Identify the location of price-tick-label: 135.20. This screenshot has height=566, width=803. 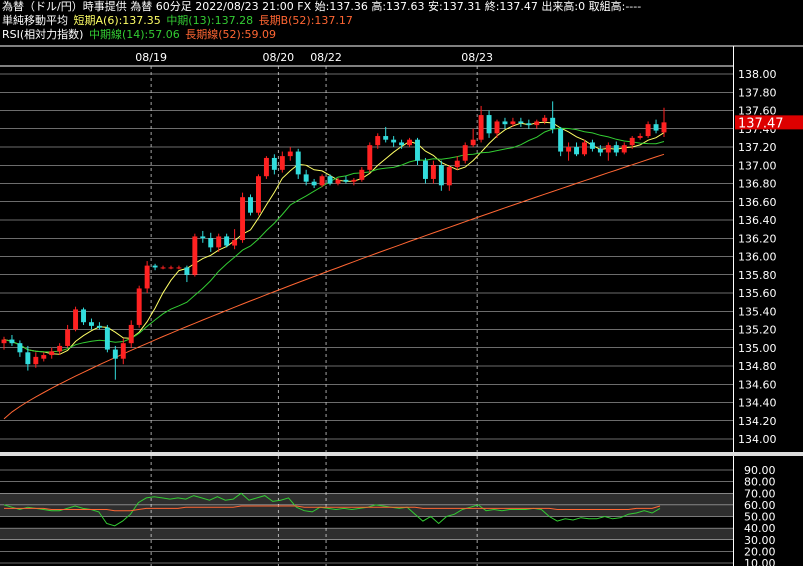
(757, 330).